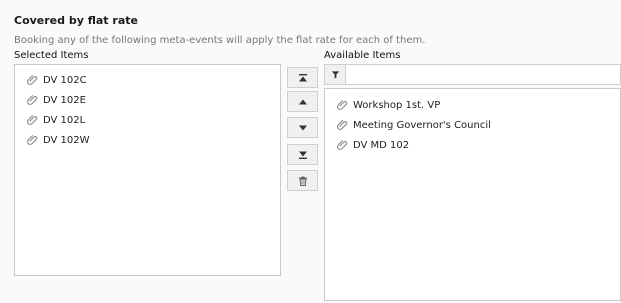 This screenshot has height=303, width=621. I want to click on list-item: DV 102L, so click(56, 120).